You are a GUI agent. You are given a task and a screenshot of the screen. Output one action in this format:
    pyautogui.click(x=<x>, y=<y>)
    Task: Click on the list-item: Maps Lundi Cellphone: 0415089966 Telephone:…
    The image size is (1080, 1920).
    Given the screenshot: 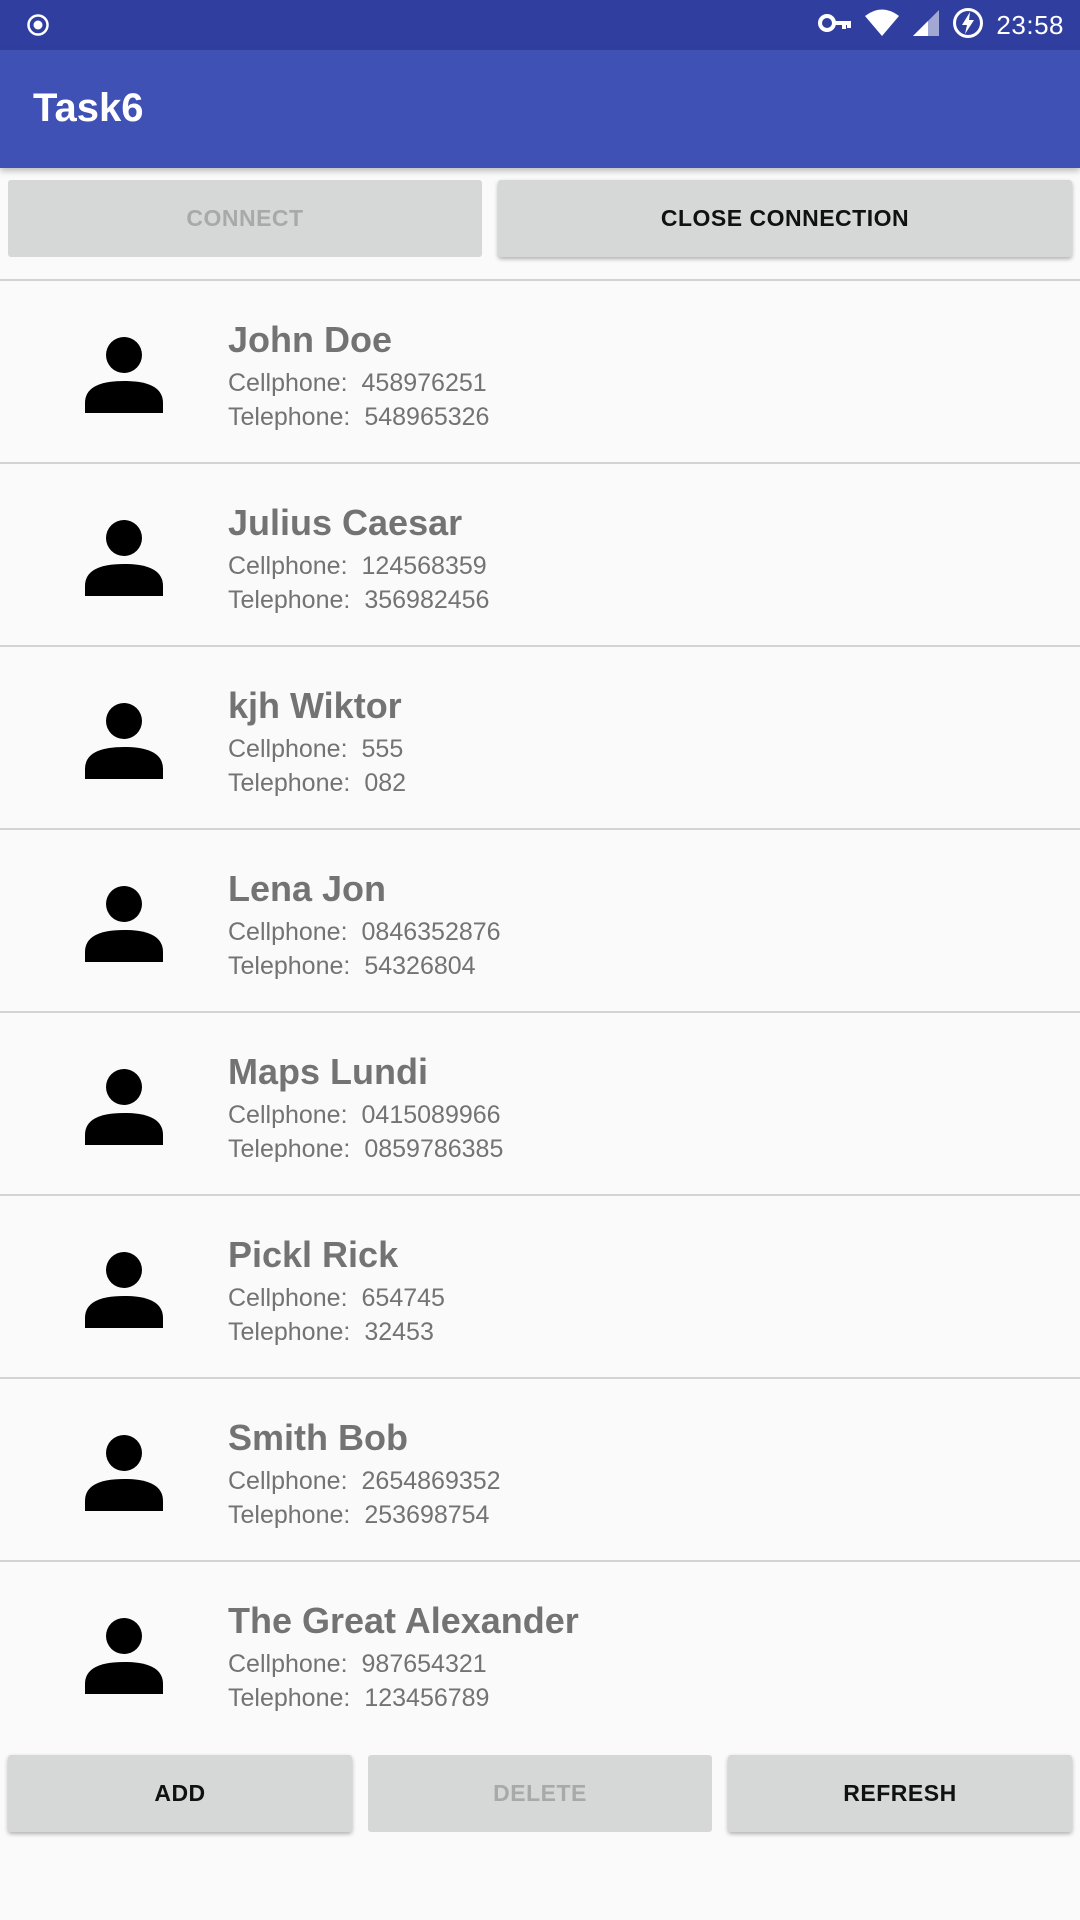 What is the action you would take?
    pyautogui.click(x=540, y=1103)
    